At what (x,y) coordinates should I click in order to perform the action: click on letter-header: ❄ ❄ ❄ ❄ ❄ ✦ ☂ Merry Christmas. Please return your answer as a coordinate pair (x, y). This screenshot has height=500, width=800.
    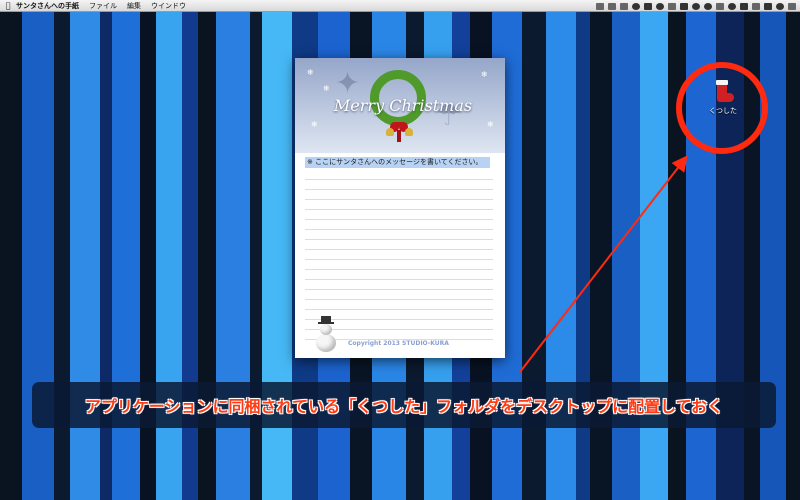
    Looking at the image, I should click on (400, 105).